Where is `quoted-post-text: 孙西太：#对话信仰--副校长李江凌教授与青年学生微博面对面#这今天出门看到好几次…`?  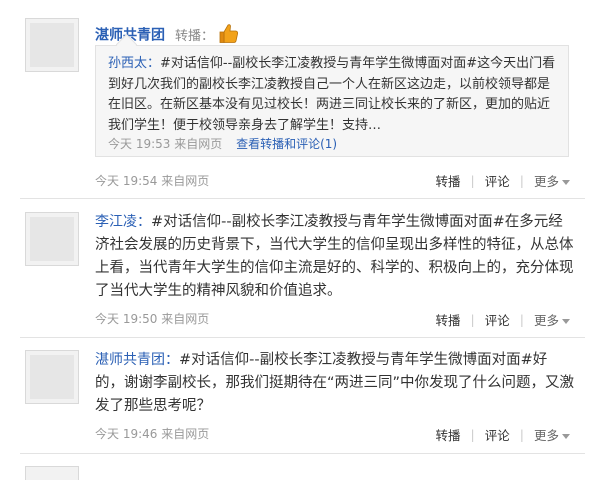 quoted-post-text: 孙西太：#对话信仰--副校长李江凌教授与青年学生微博面对面#这今天出门看到好几次… is located at coordinates (334, 95).